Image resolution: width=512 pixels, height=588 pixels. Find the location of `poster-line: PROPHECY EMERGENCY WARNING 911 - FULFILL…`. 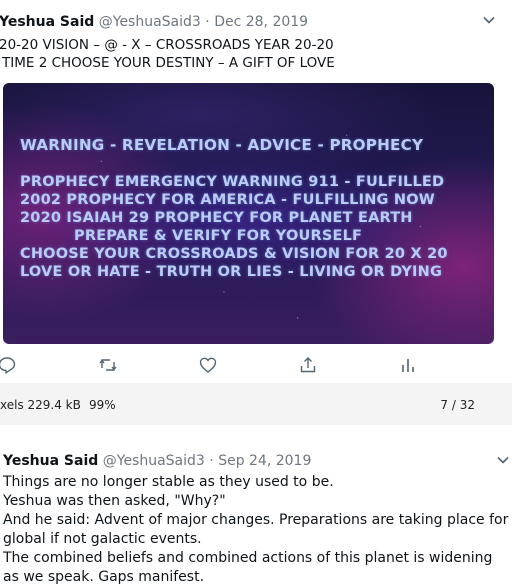

poster-line: PROPHECY EMERGENCY WARNING 911 - FULFILL… is located at coordinates (232, 182).